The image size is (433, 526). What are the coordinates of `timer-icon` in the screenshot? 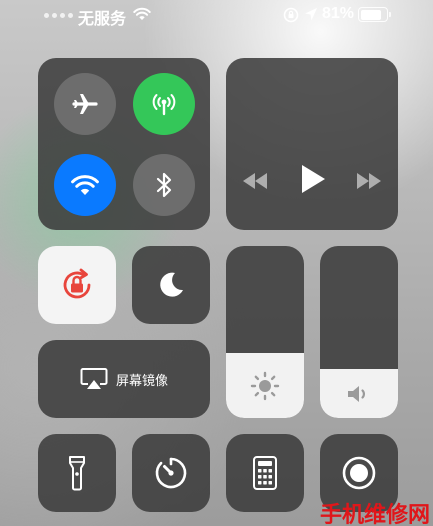 It's located at (171, 473).